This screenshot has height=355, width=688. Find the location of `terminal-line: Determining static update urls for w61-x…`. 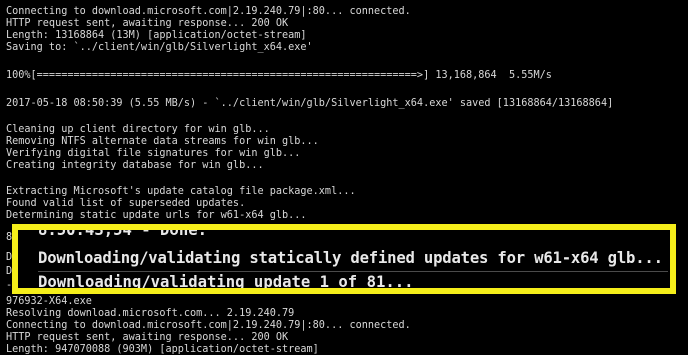

terminal-line: Determining static update urls for w61-x… is located at coordinates (156, 215).